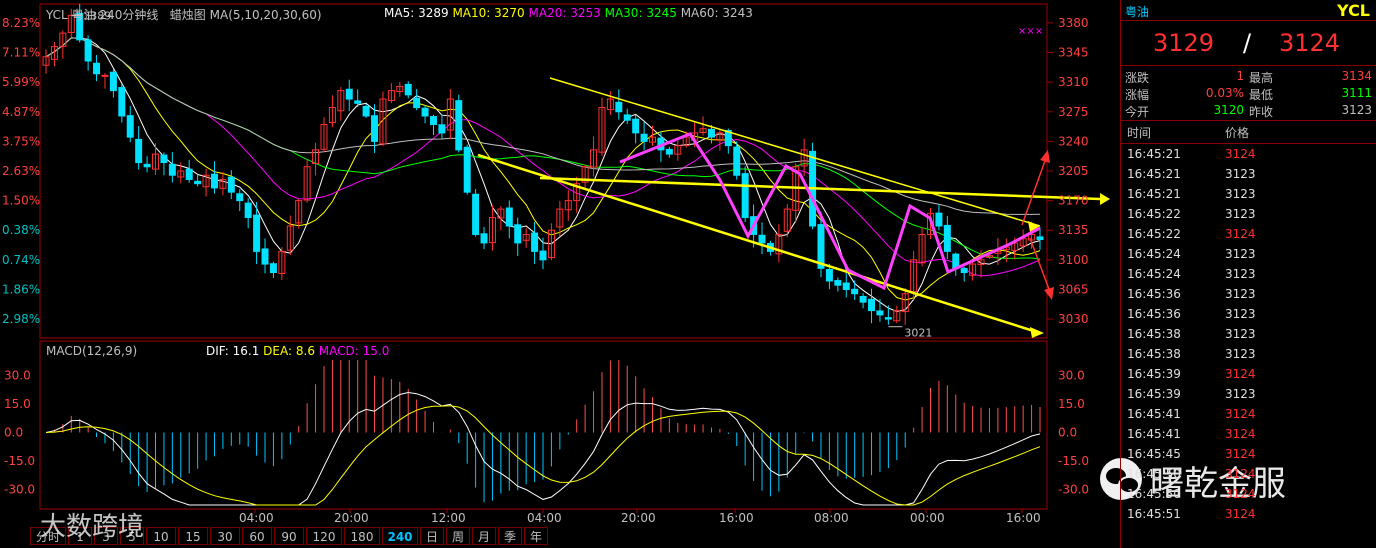 The image size is (1376, 548). What do you see at coordinates (1224, 93) in the screenshot?
I see `quote-value: 0.03%` at bounding box center [1224, 93].